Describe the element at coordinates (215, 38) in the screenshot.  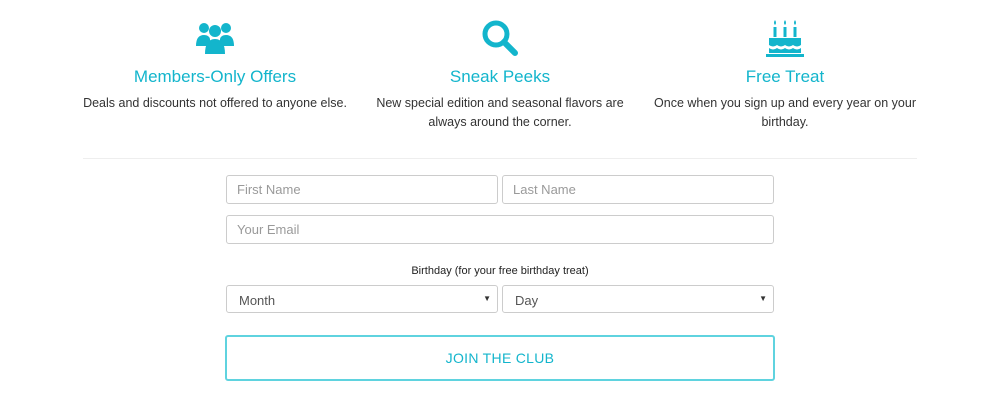
I see `members-icon` at that location.